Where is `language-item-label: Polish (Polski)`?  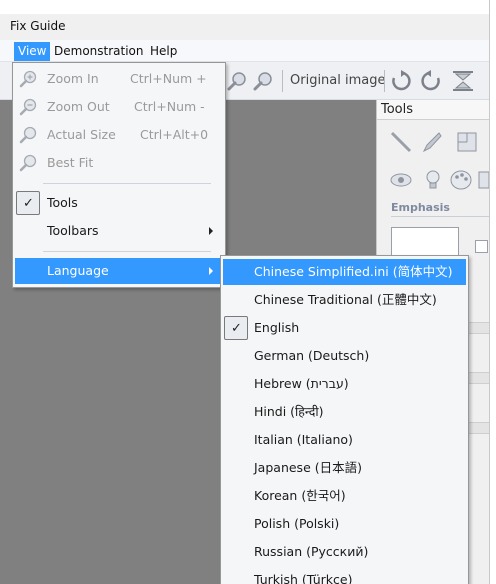
language-item-label: Polish (Polski) is located at coordinates (297, 523).